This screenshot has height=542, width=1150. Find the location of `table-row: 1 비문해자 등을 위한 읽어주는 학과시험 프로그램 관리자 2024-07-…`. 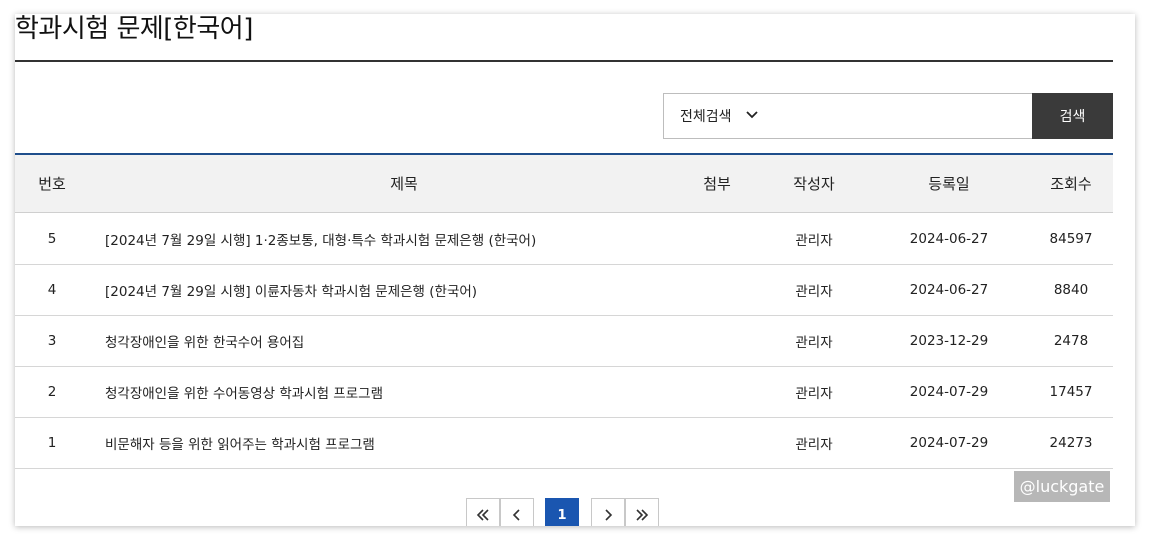

table-row: 1 비문해자 등을 위한 읽어주는 학과시험 프로그램 관리자 2024-07-… is located at coordinates (564, 443).